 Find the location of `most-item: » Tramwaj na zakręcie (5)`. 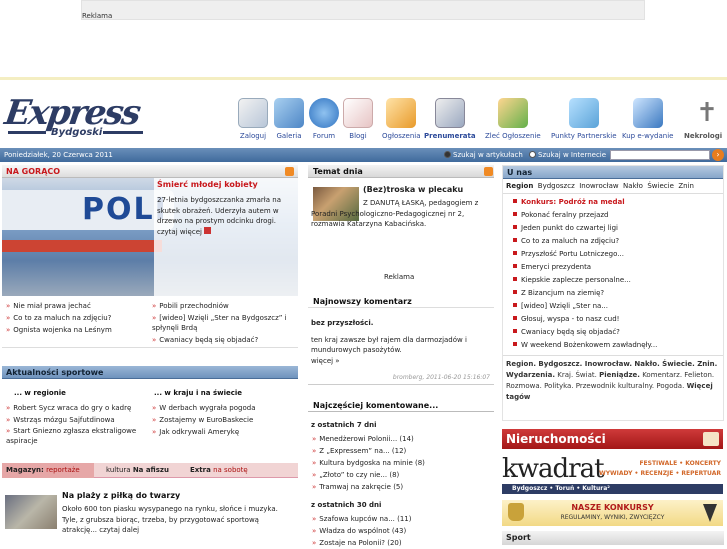

most-item: » Tramwaj na zakręcie (5) is located at coordinates (402, 487).